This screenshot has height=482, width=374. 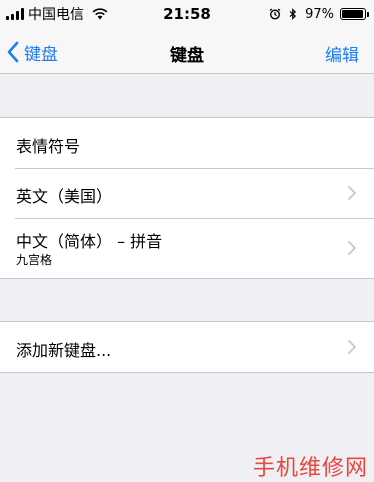 What do you see at coordinates (34, 260) in the screenshot?
I see `keyboard-row-subtitle: 九宫格` at bounding box center [34, 260].